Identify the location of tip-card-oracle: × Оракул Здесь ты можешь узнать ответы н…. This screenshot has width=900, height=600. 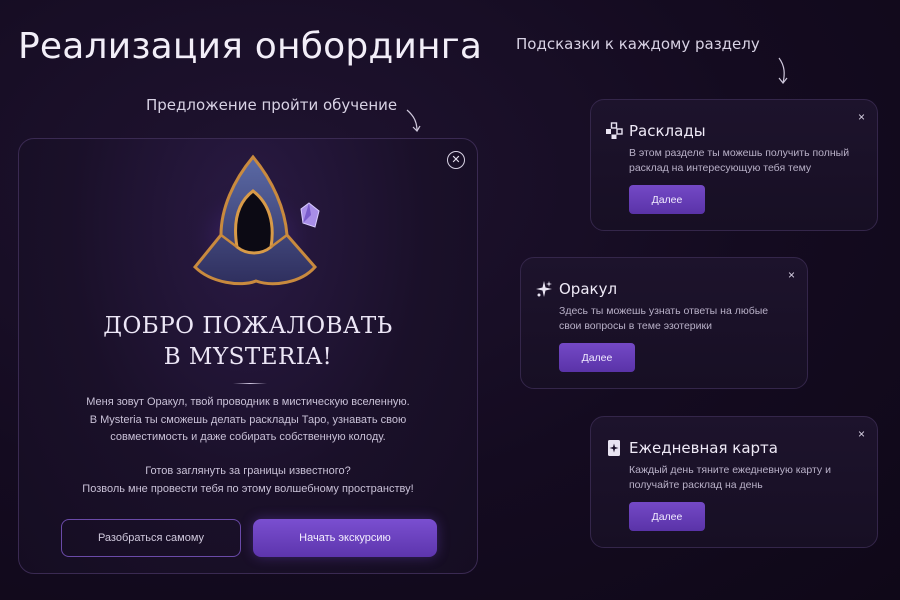
(664, 323).